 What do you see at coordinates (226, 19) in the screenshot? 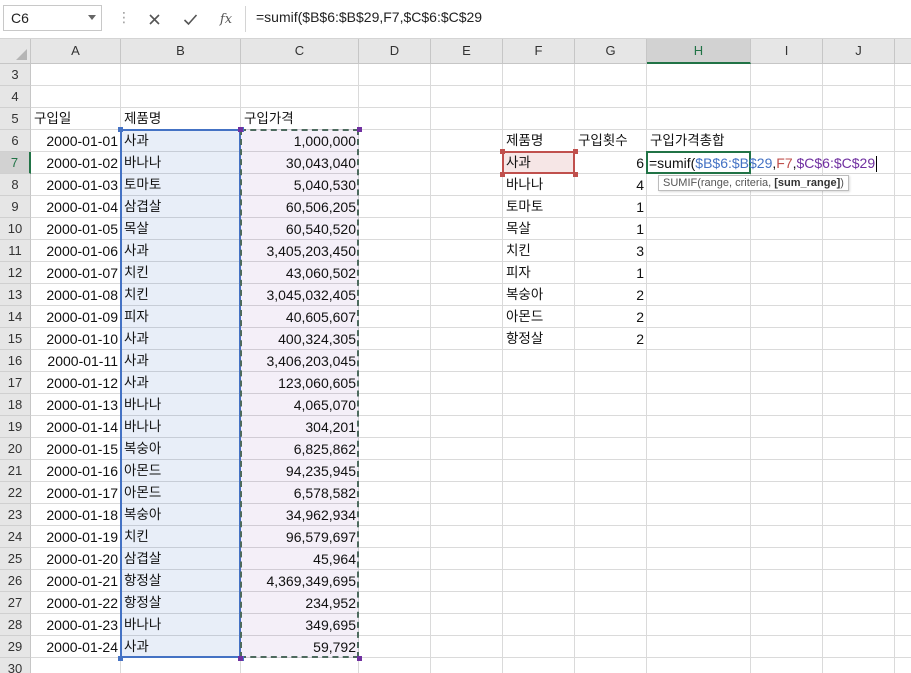
I see `insert-function-button: fx` at bounding box center [226, 19].